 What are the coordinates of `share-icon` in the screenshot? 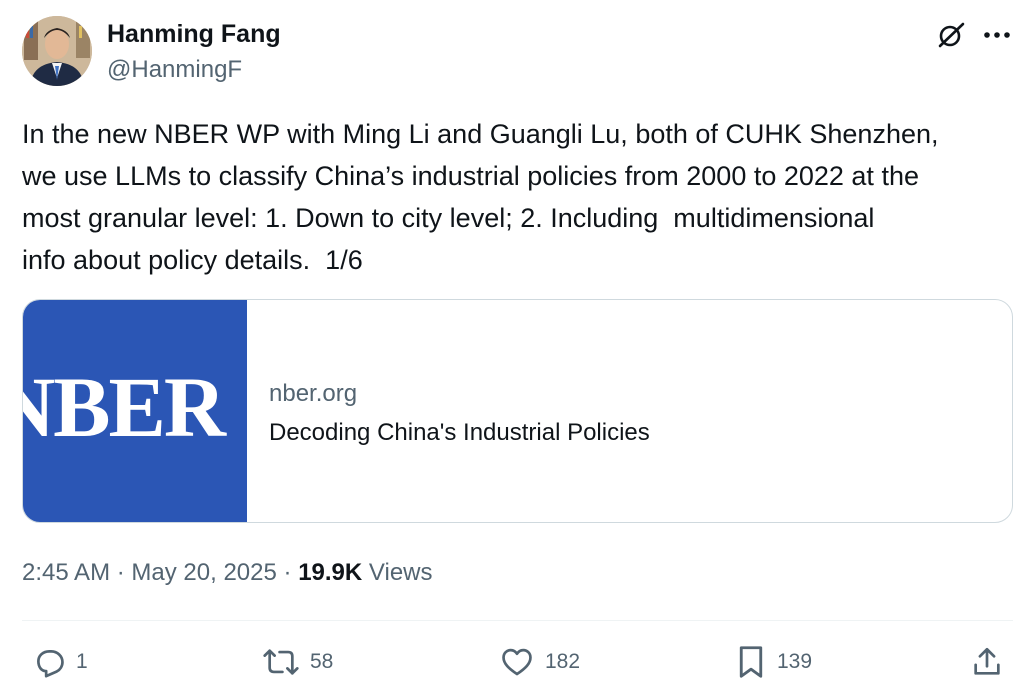 It's located at (987, 661).